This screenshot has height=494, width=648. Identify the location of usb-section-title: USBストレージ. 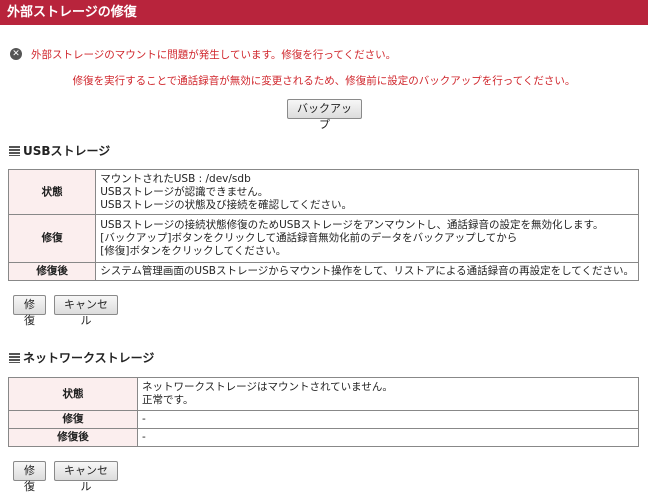
(67, 151).